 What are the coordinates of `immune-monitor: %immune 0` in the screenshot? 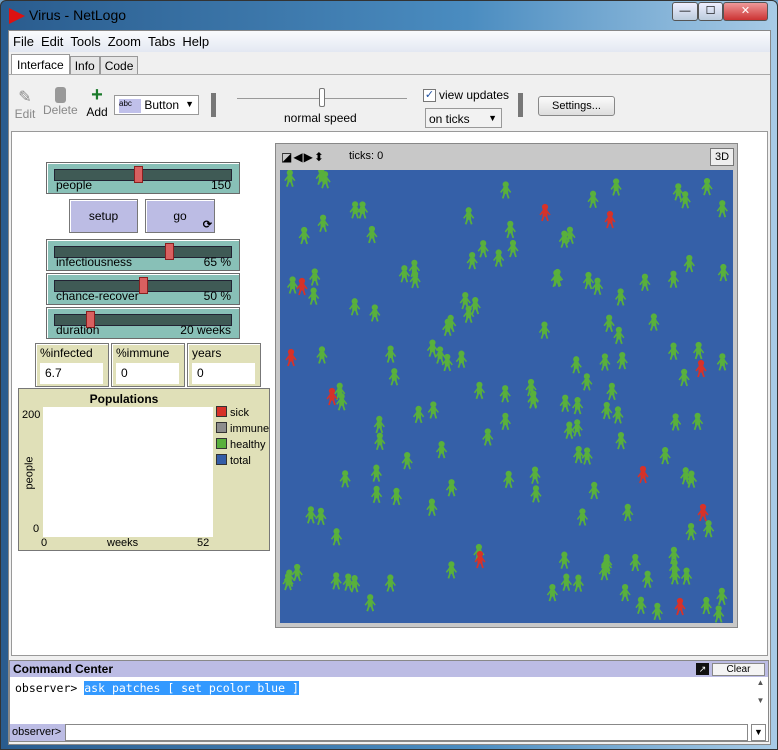 It's located at (148, 365).